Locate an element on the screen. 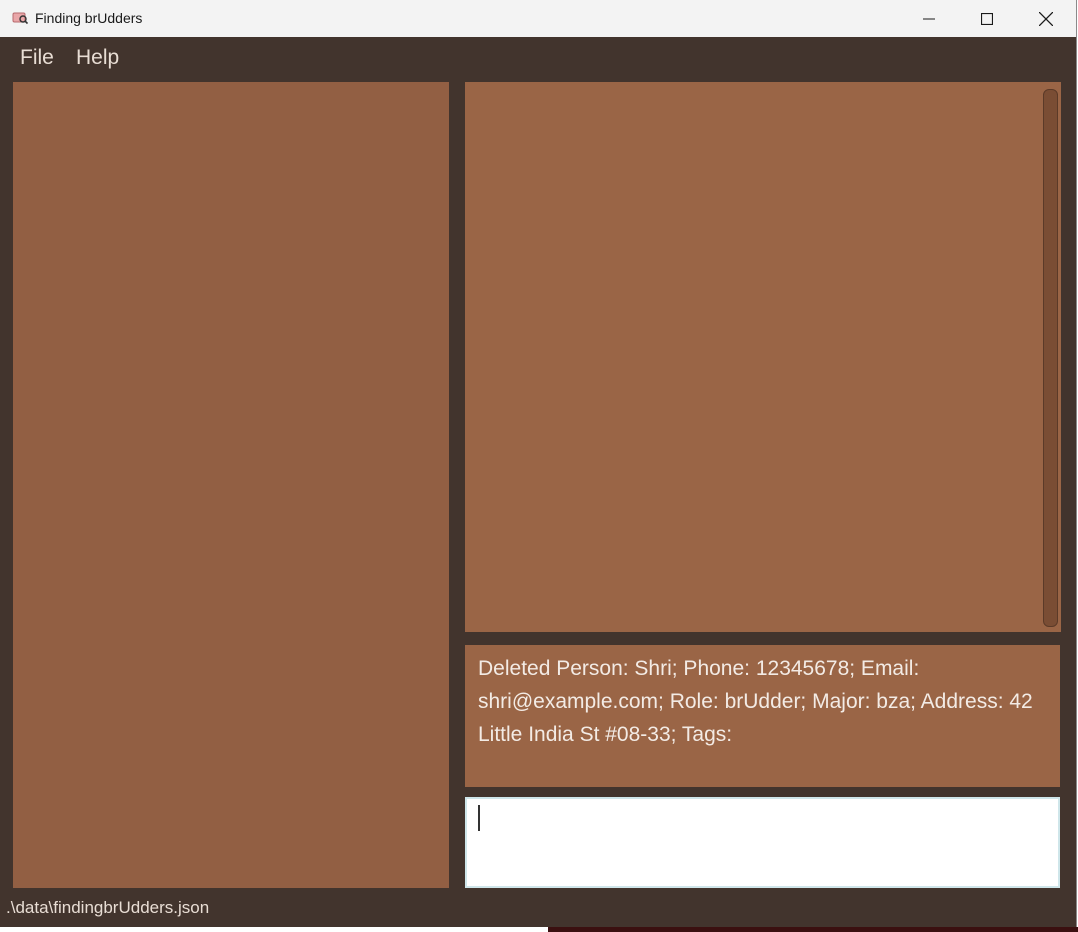 The height and width of the screenshot is (932, 1078). window-title: Finding brUdders is located at coordinates (89, 18).